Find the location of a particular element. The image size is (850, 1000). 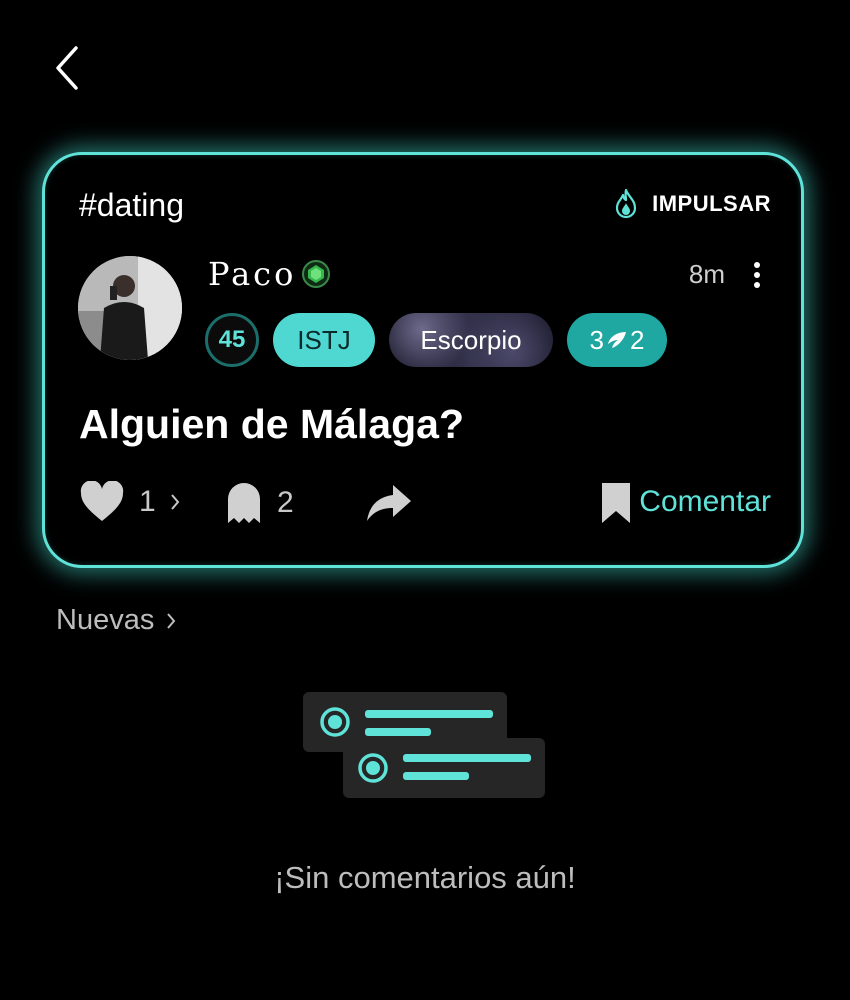

enneagram-wing: 2 is located at coordinates (637, 339).